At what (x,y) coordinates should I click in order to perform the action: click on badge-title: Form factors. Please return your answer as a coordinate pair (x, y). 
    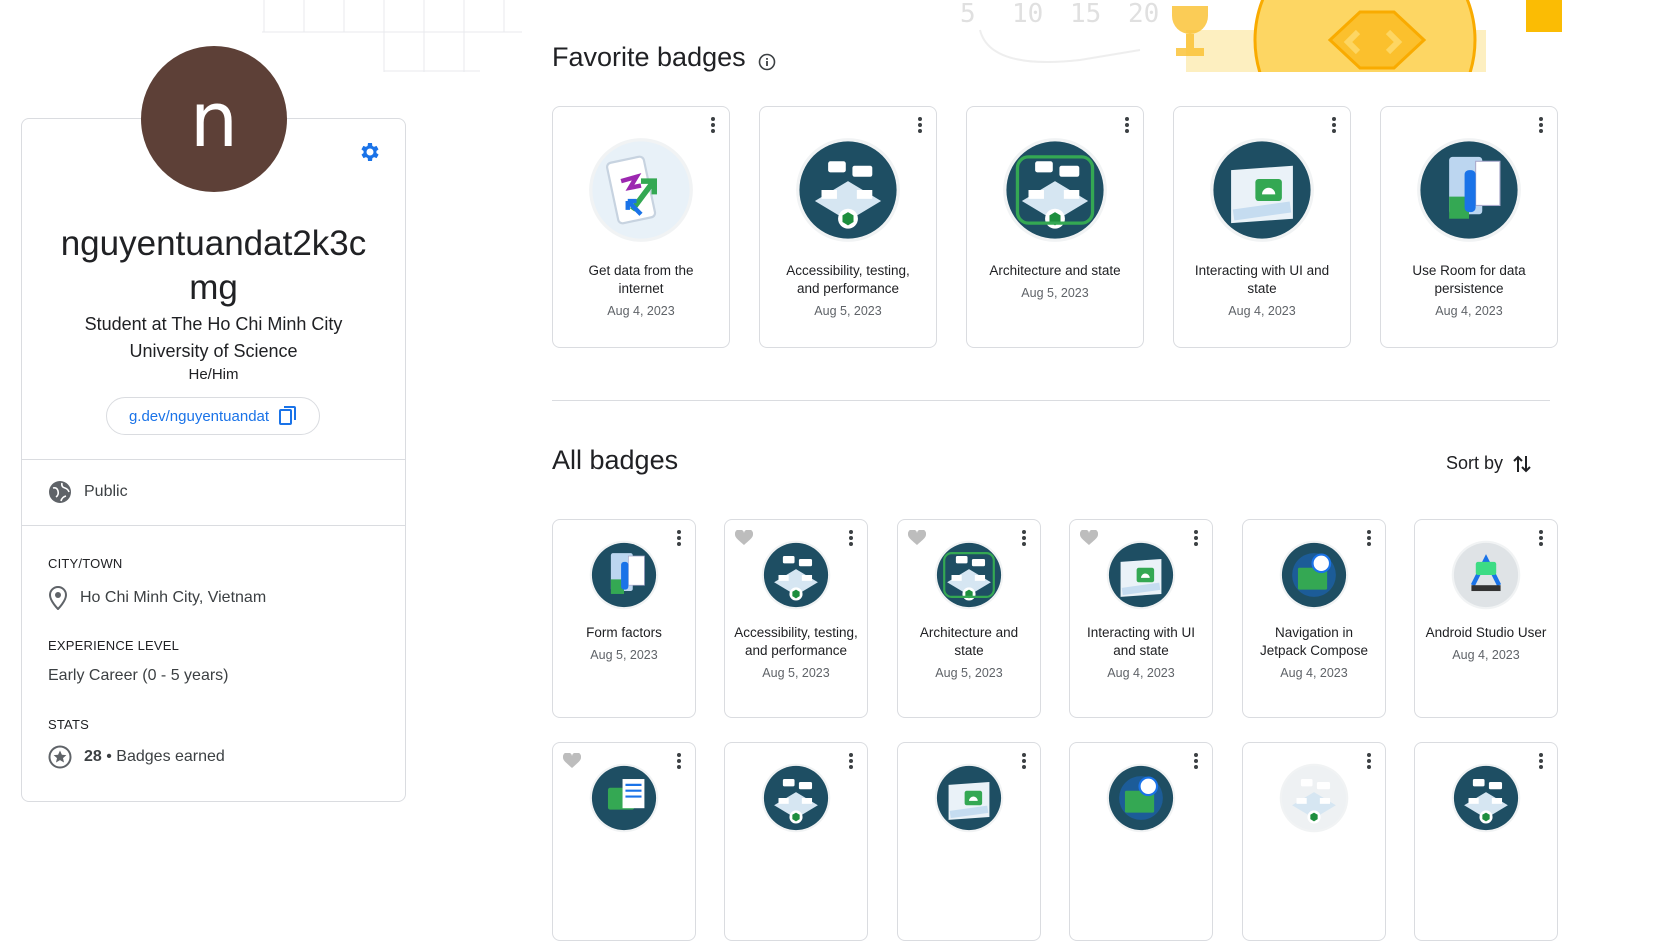
    Looking at the image, I should click on (624, 632).